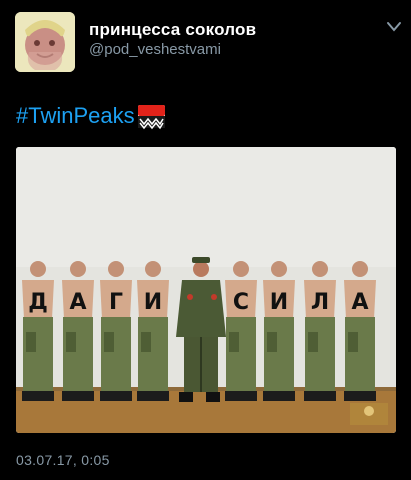  What do you see at coordinates (241, 302) in the screenshot?
I see `back-letter: С` at bounding box center [241, 302].